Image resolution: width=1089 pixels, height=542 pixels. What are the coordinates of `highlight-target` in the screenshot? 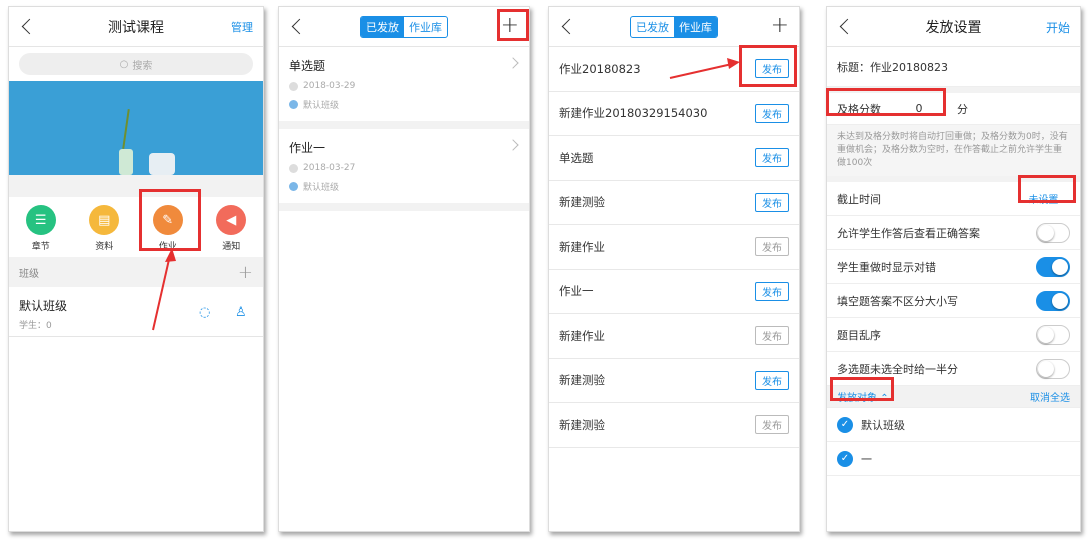 It's located at (862, 389).